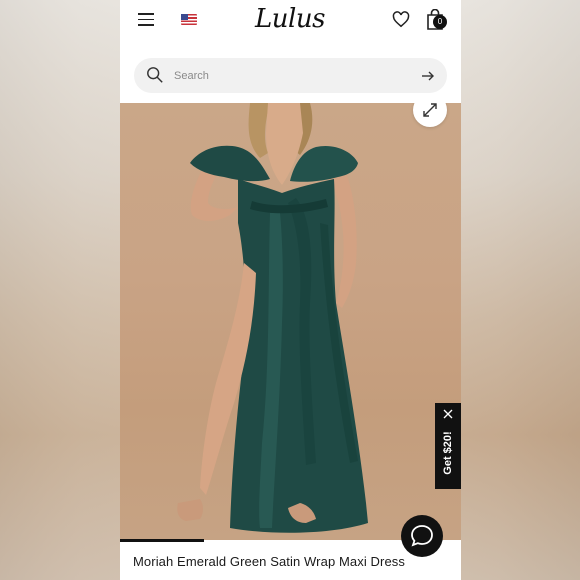 The width and height of the screenshot is (580, 580). I want to click on hamburger-icon, so click(146, 19).